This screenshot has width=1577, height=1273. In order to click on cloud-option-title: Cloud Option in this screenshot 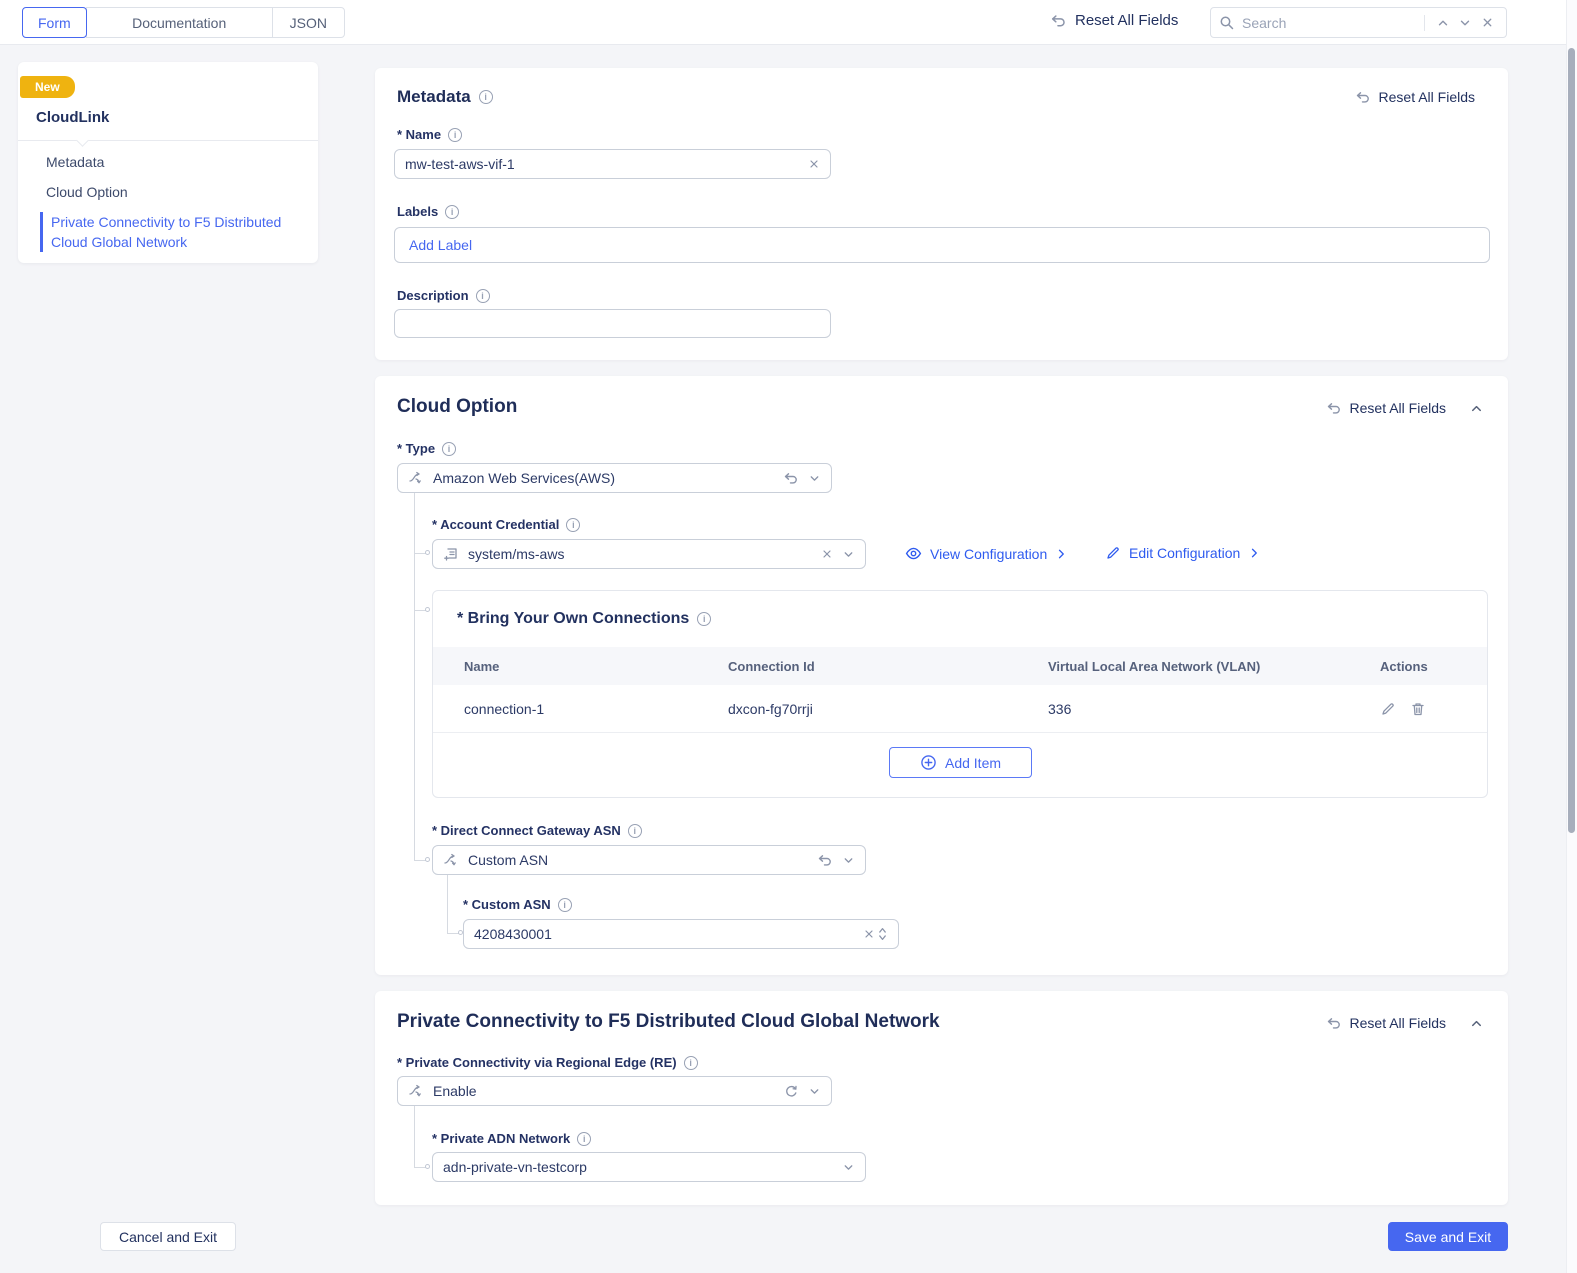, I will do `click(457, 406)`.